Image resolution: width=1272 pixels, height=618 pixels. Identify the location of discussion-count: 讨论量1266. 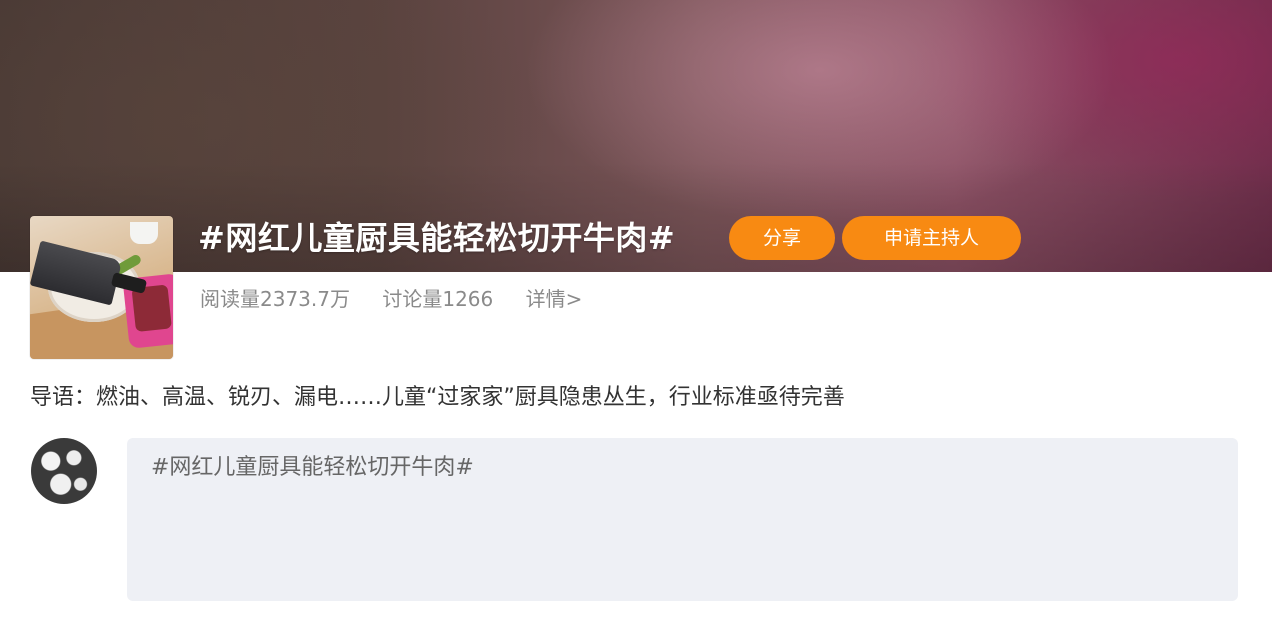
(438, 299).